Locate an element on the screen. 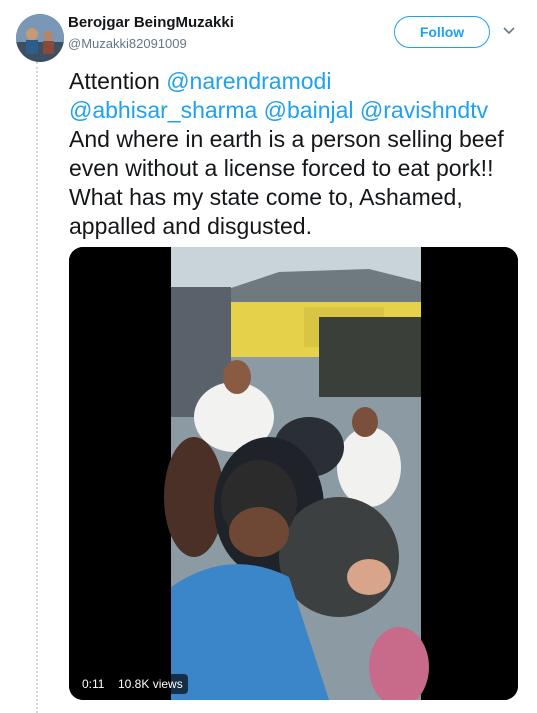 Image resolution: width=537 pixels, height=713 pixels. mention-link: @bainjal is located at coordinates (309, 110).